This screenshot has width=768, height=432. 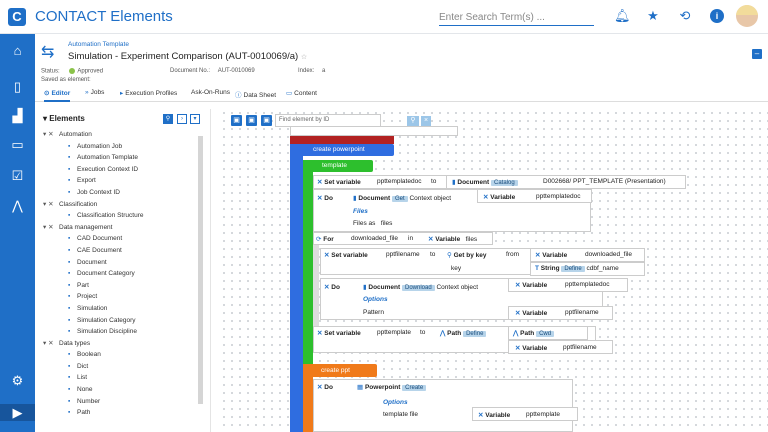 What do you see at coordinates (120, 193) in the screenshot?
I see `tree-item: ▪ Job Context ID` at bounding box center [120, 193].